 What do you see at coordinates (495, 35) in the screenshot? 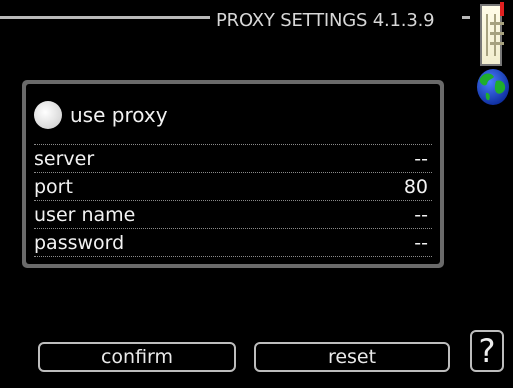
I see `scroll-grip` at bounding box center [495, 35].